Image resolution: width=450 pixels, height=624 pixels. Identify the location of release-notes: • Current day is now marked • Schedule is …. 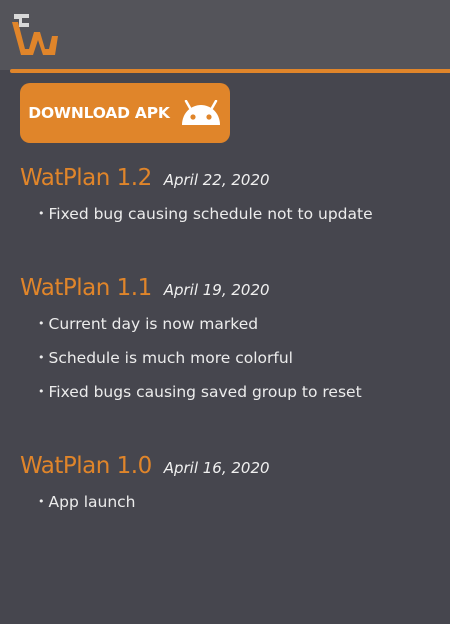
(191, 358).